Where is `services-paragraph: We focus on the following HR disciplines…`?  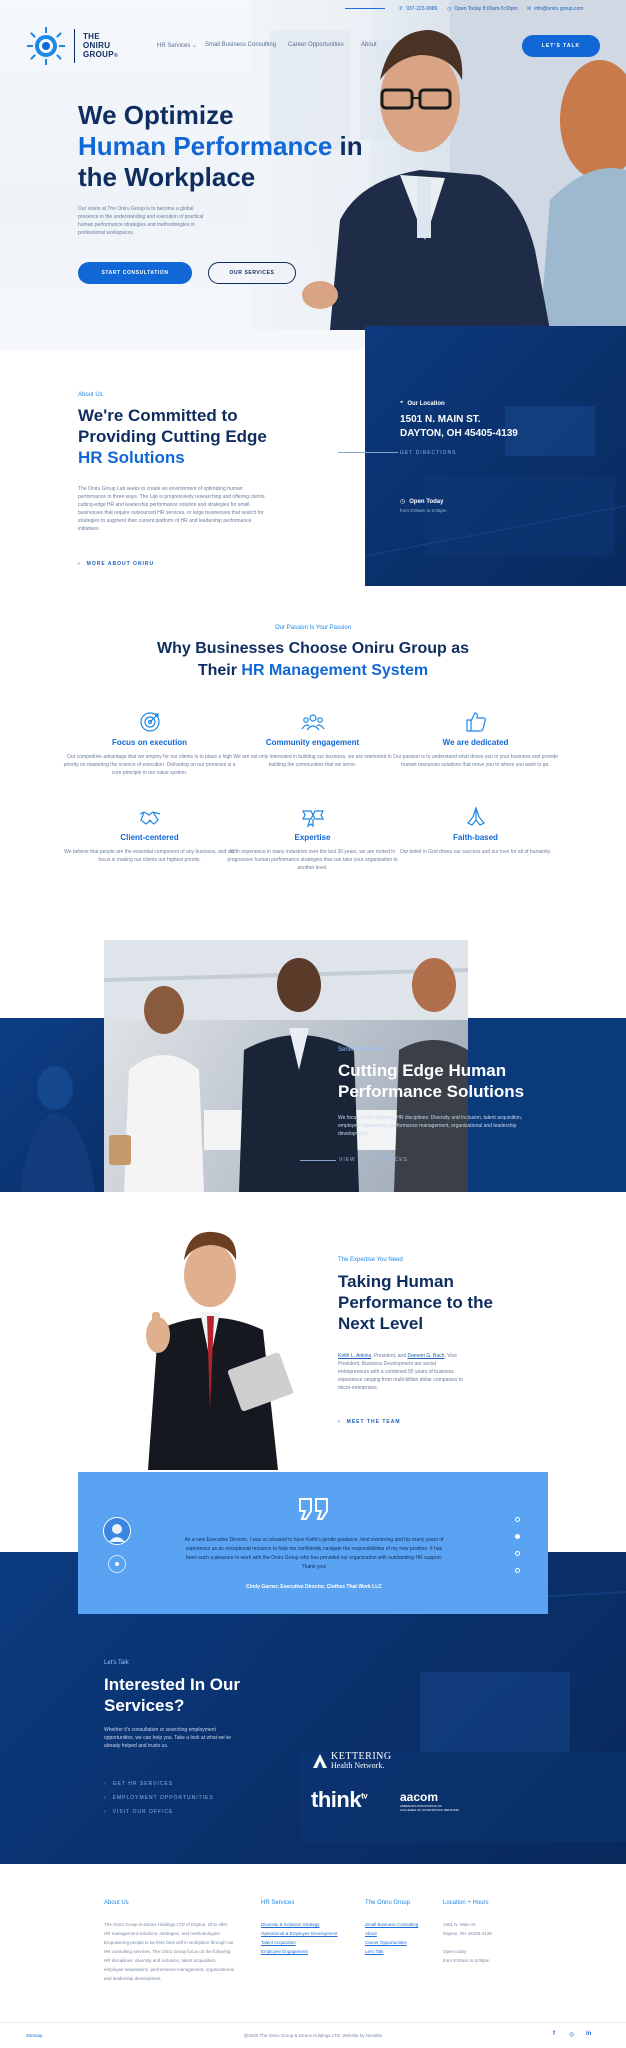 services-paragraph: We focus on the following HR disciplines… is located at coordinates (430, 1126).